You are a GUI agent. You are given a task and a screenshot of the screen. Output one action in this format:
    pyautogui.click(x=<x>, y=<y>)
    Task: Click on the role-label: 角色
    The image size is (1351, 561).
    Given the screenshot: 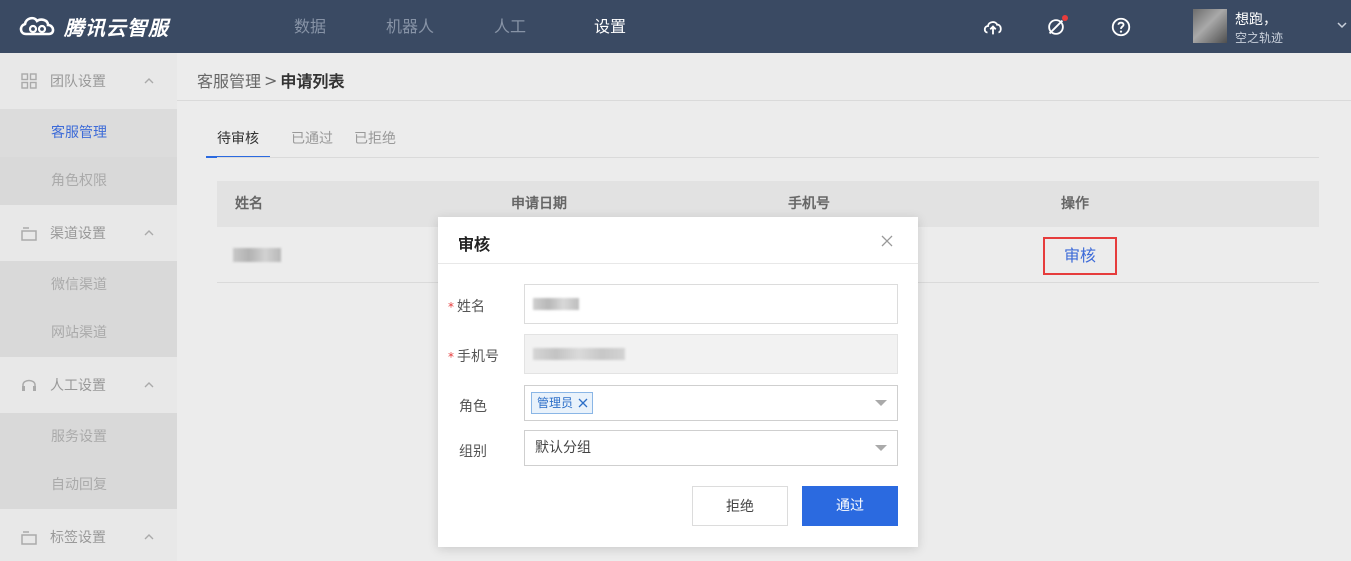 What is the action you would take?
    pyautogui.click(x=473, y=407)
    